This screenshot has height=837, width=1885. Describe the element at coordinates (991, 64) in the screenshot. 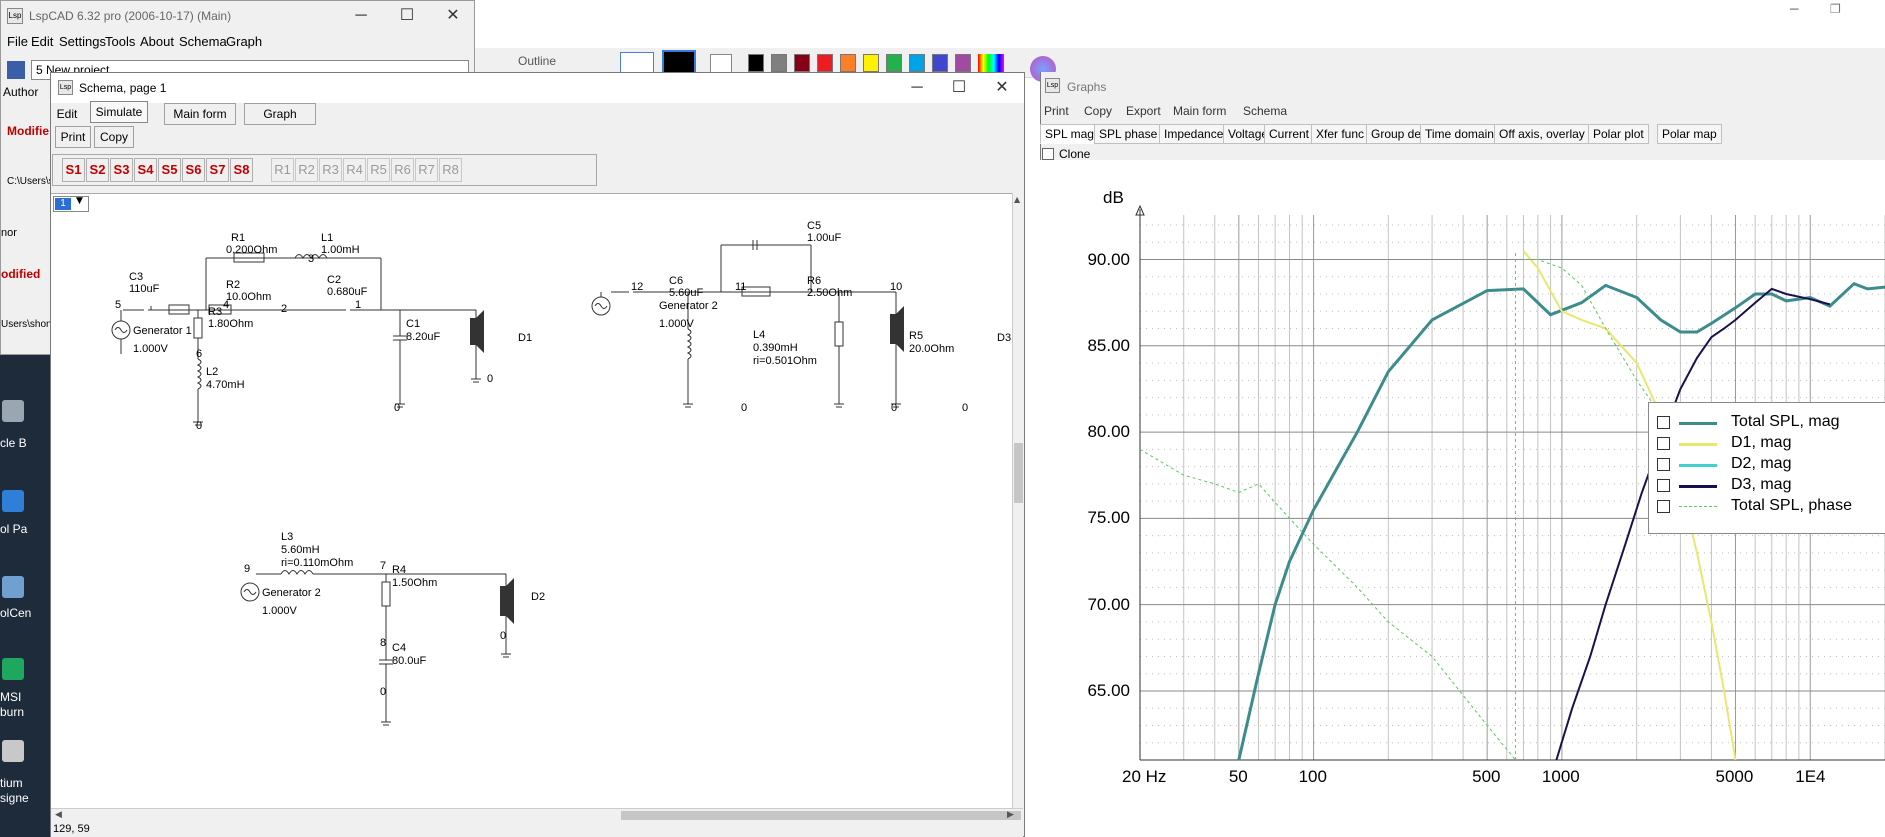

I see `edit-colors-icon` at that location.